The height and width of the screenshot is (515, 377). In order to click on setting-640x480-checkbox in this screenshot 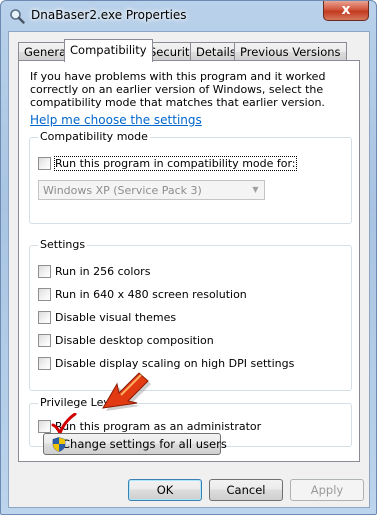, I will do `click(44, 294)`.